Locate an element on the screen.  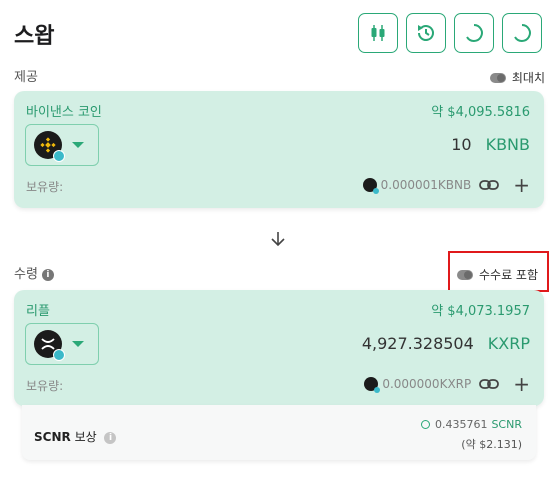
reward-label-text: 보상 is located at coordinates (85, 437).